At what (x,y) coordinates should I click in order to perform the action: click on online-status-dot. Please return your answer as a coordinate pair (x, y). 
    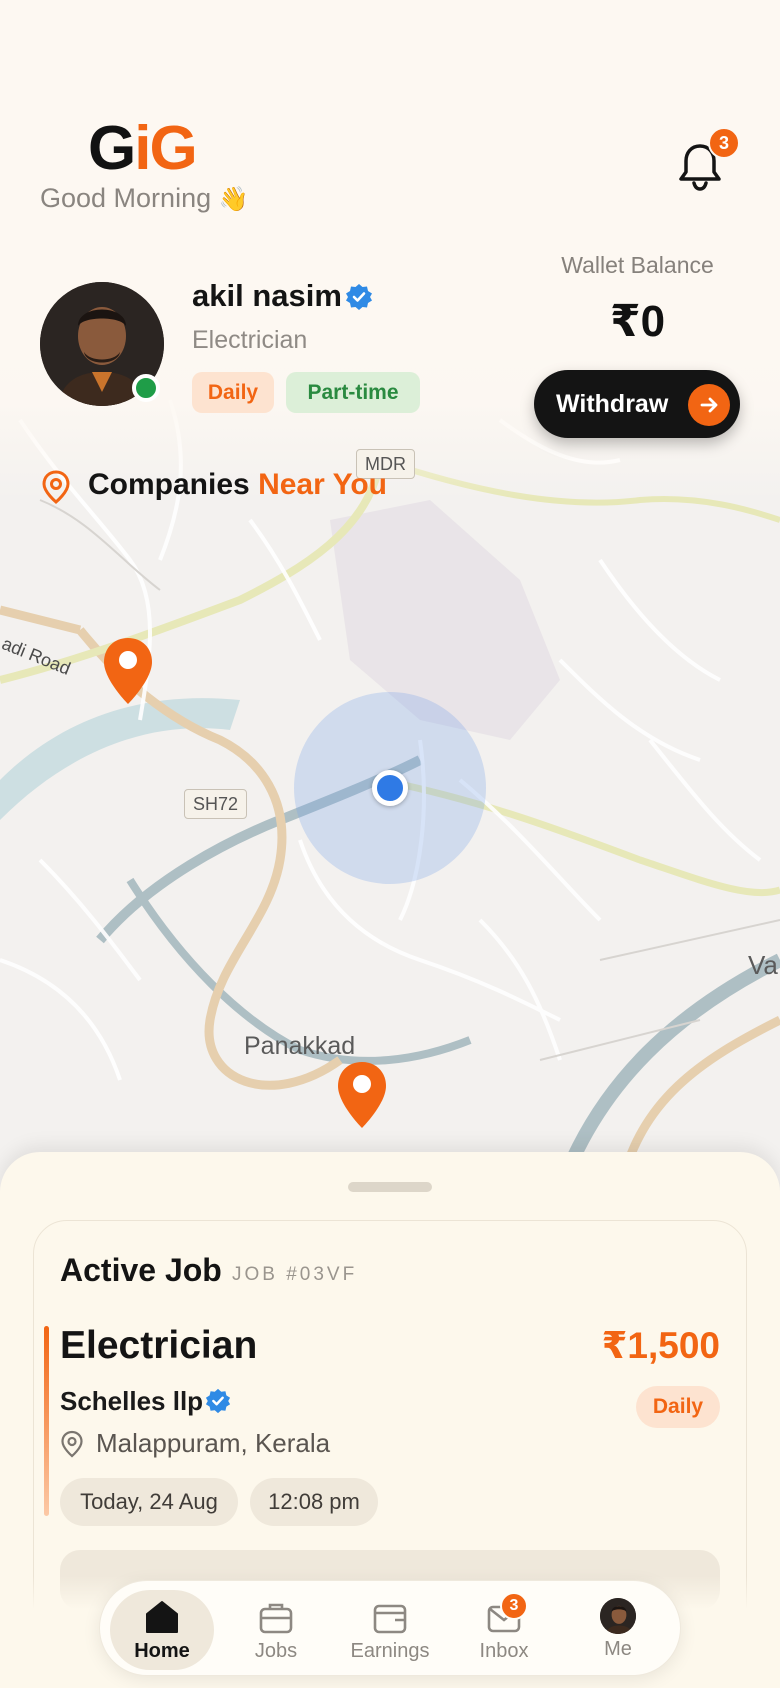
    Looking at the image, I should click on (146, 388).